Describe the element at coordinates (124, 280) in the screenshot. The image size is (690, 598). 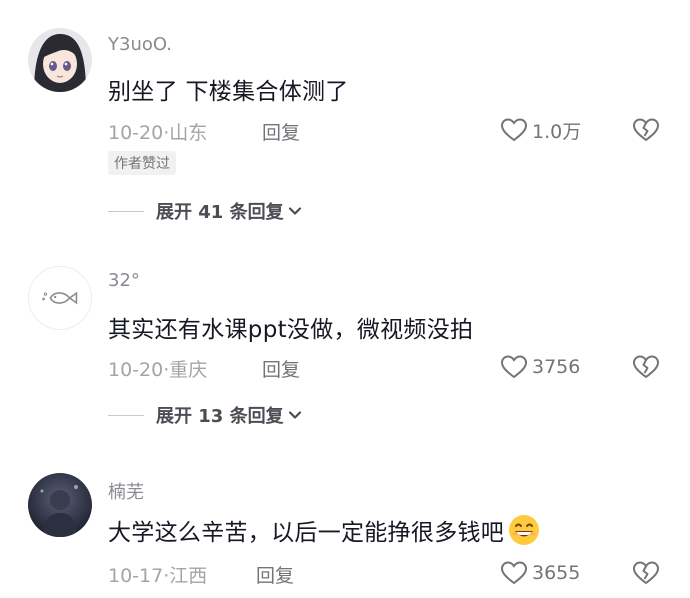
I see `comment-username: 32°` at that location.